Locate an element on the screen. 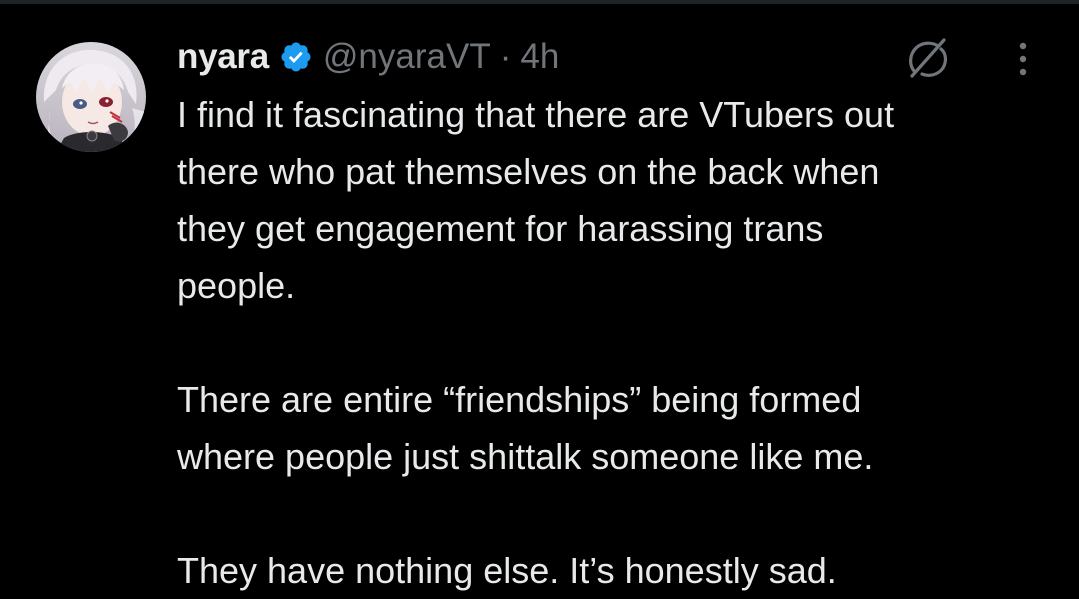 The height and width of the screenshot is (599, 1079). author-name: nyara is located at coordinates (223, 57).